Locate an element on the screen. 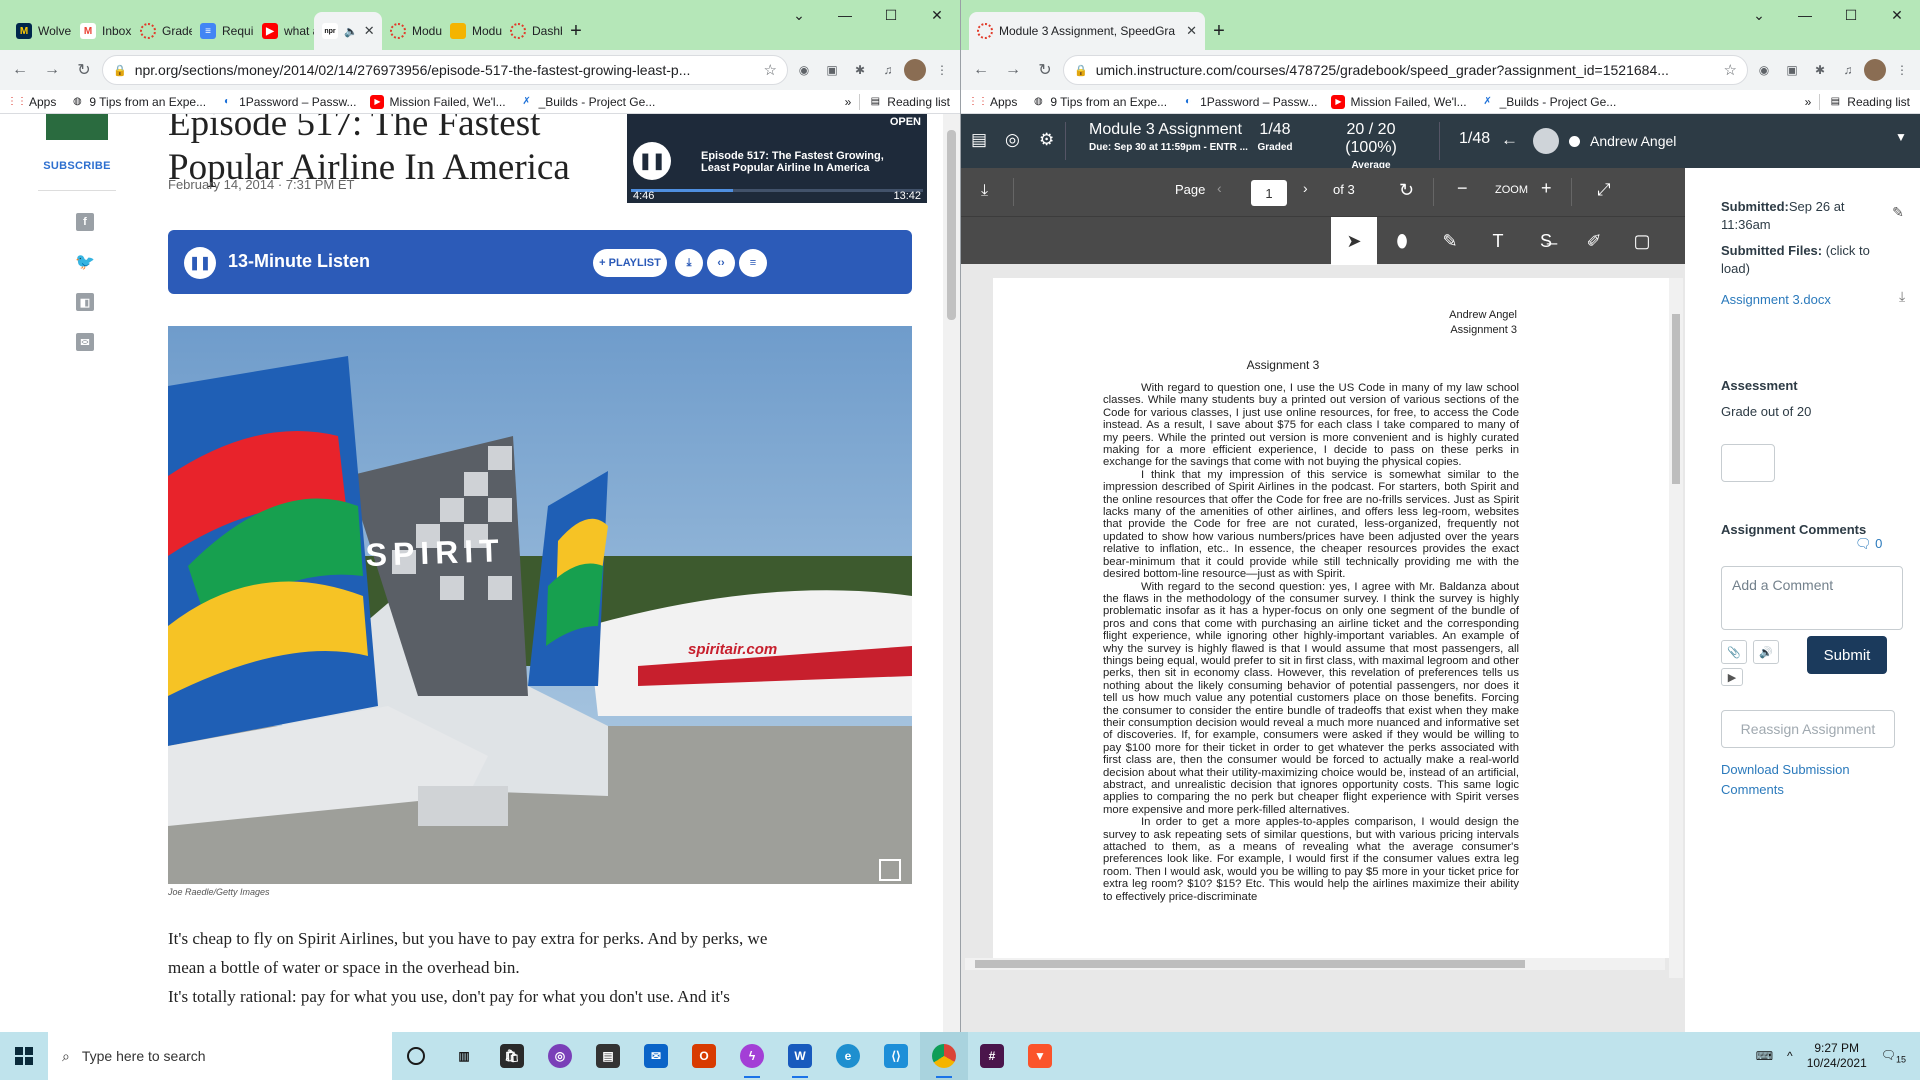 The height and width of the screenshot is (1080, 1920). pointer-tool-icon: ➤ is located at coordinates (1354, 241).